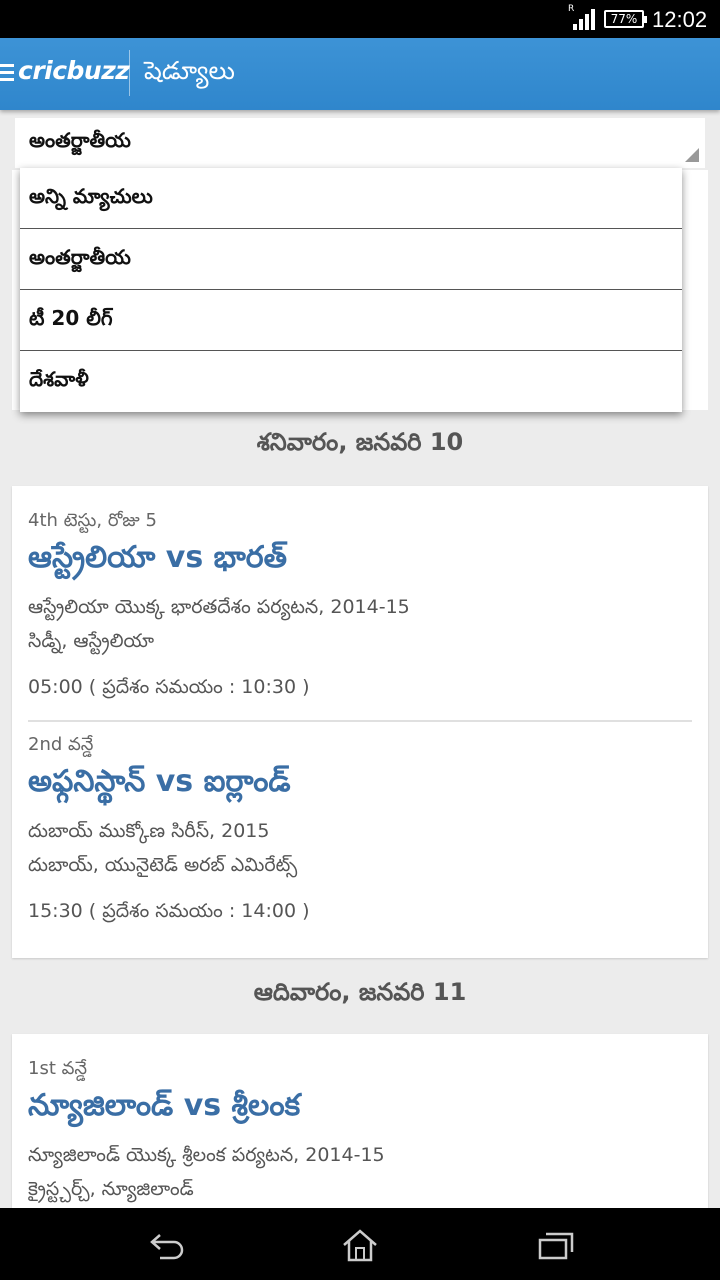  Describe the element at coordinates (7, 73) in the screenshot. I see `menu-icon` at that location.